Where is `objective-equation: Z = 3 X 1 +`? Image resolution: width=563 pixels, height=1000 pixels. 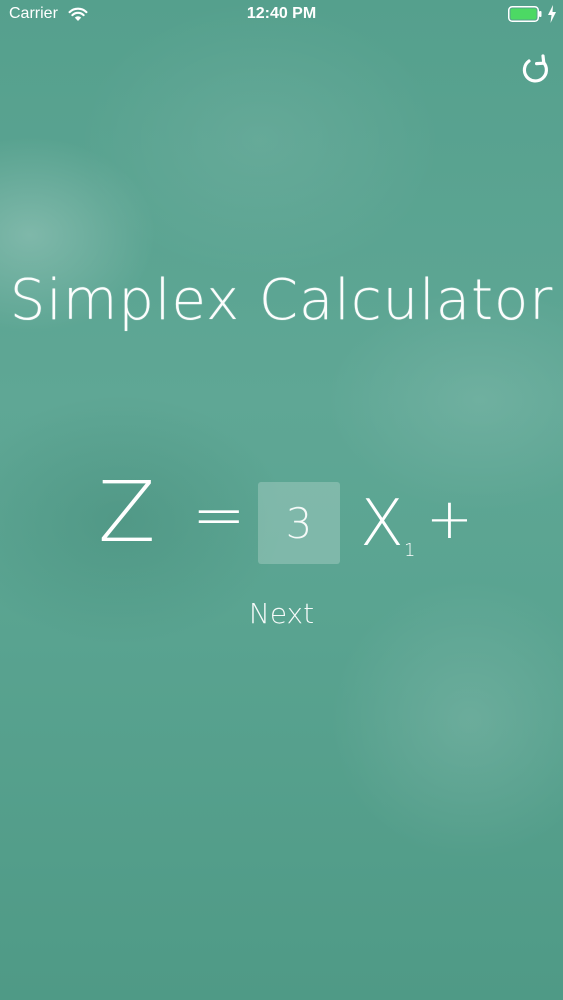
objective-equation: Z = 3 X 1 + is located at coordinates (281, 525).